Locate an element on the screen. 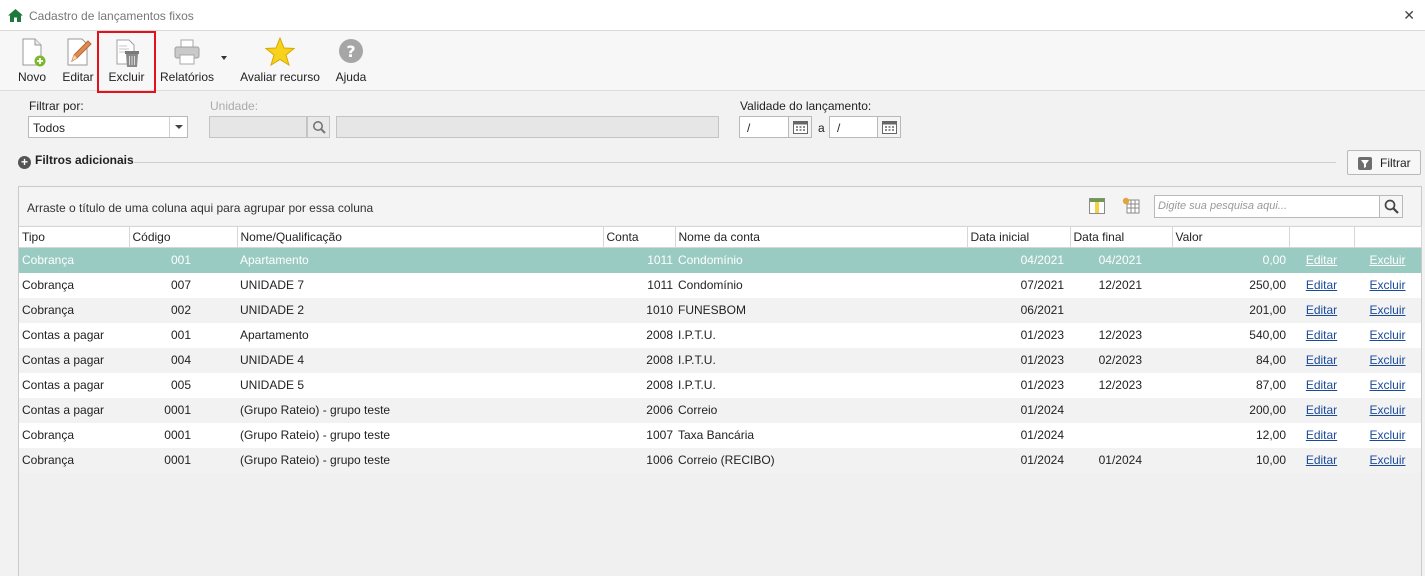 The width and height of the screenshot is (1425, 576). date-separator: a is located at coordinates (821, 128).